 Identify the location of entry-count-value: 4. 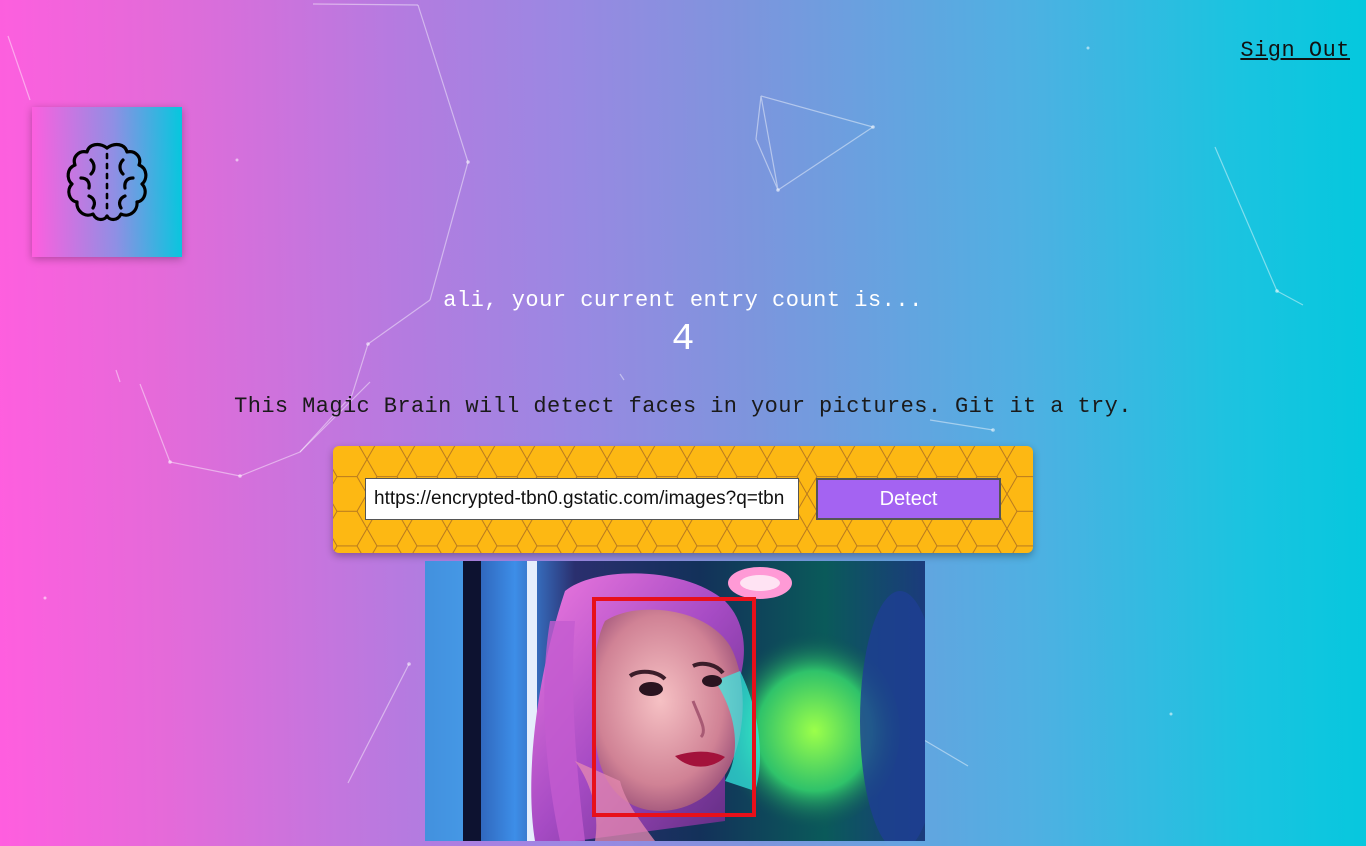
(683, 339).